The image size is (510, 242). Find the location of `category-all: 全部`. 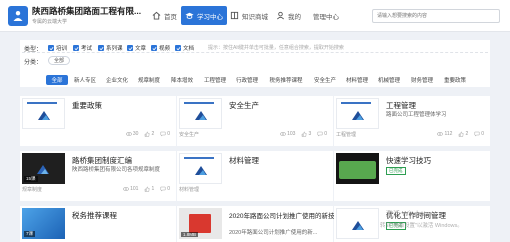

category-all: 全部 is located at coordinates (57, 80).